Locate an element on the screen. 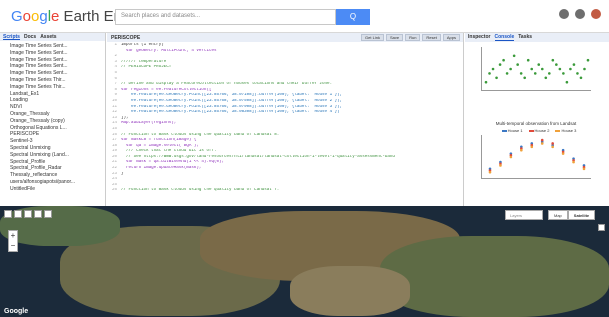 The image size is (609, 317). map-type-map-button: Map is located at coordinates (558, 215).